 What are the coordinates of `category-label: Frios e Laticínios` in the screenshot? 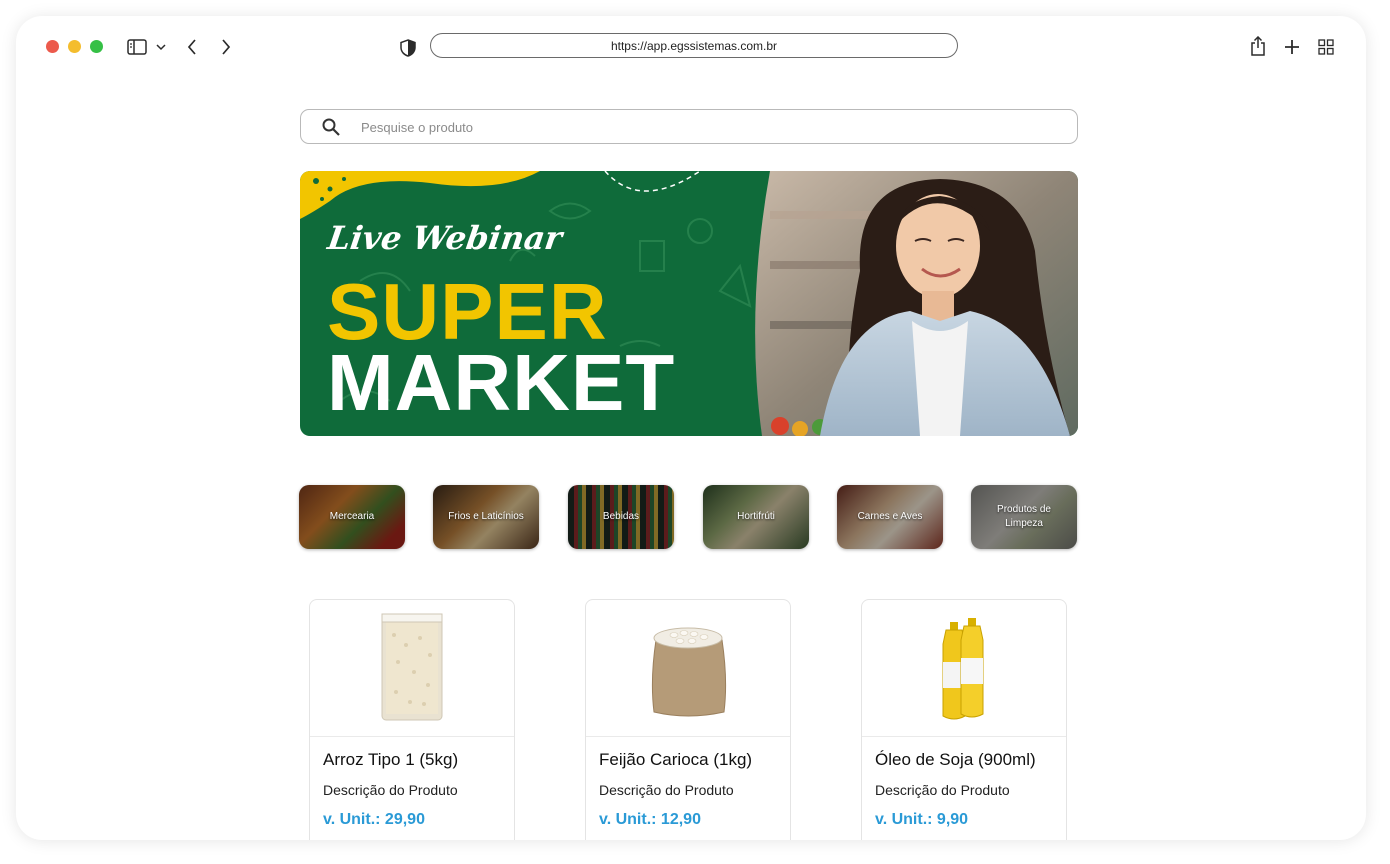 It's located at (486, 516).